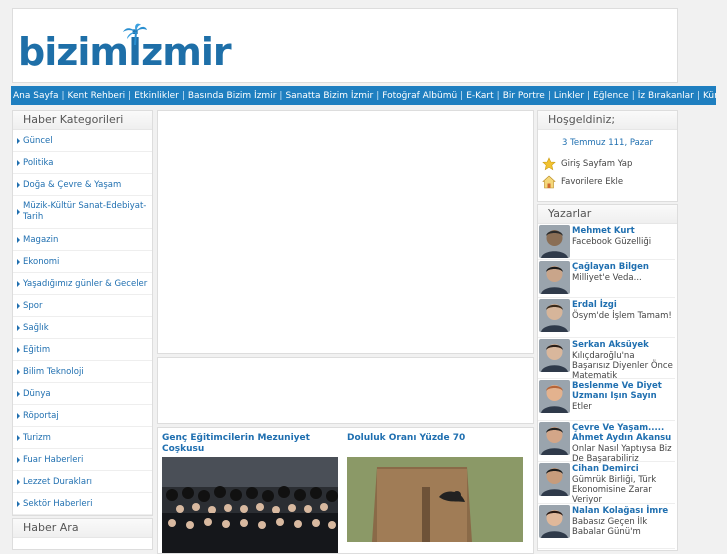  What do you see at coordinates (82, 416) in the screenshot?
I see `category-item: Röportaj` at bounding box center [82, 416].